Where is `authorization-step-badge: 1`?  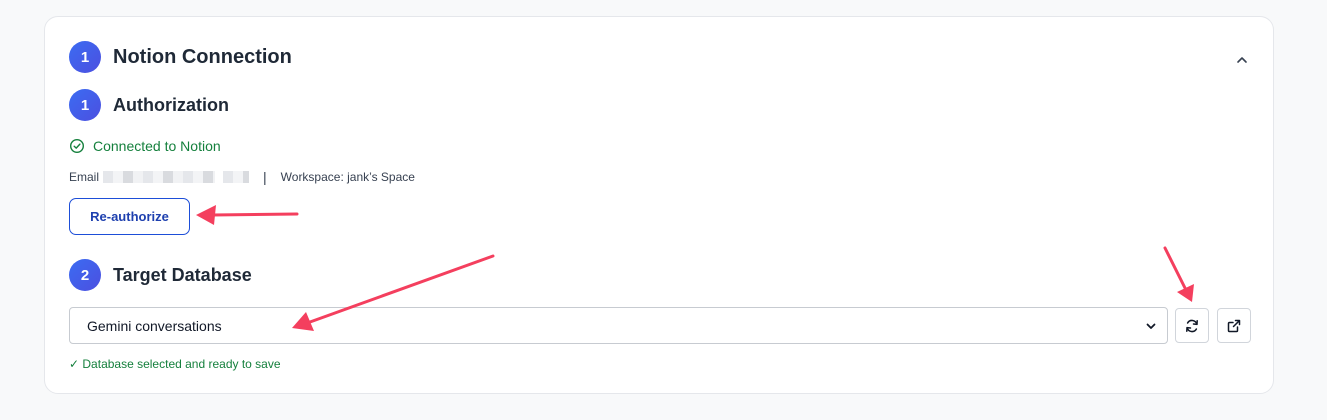 authorization-step-badge: 1 is located at coordinates (85, 105).